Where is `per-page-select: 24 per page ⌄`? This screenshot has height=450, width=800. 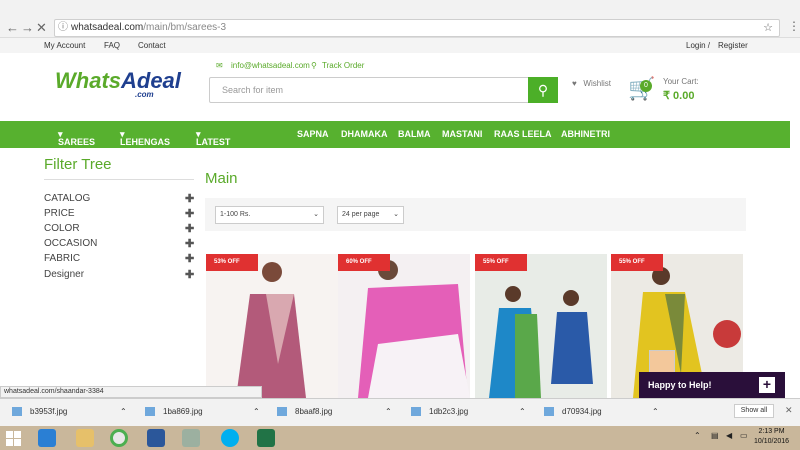 per-page-select: 24 per page ⌄ is located at coordinates (370, 215).